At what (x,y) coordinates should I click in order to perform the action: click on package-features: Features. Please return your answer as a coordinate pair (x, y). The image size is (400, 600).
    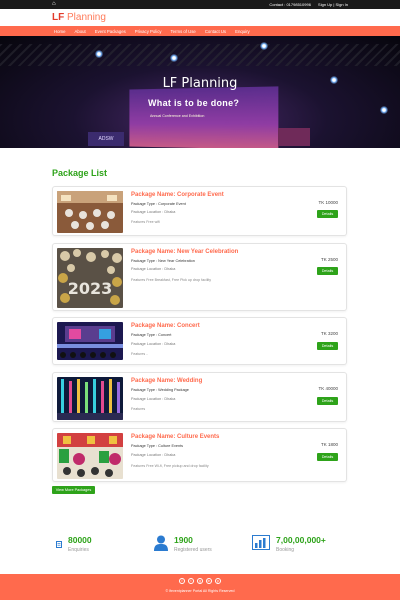
    Looking at the image, I should click on (138, 409).